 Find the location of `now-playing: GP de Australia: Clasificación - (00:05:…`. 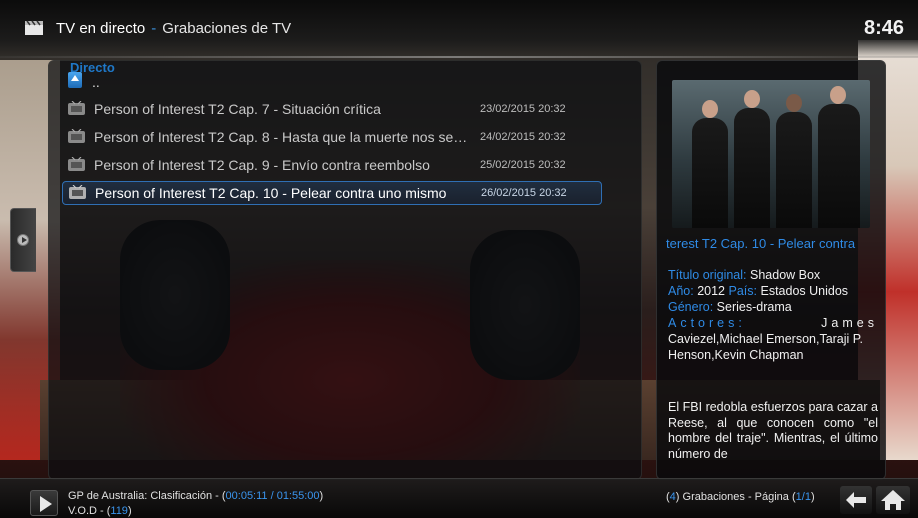

now-playing: GP de Australia: Clasificación - (00:05:… is located at coordinates (195, 496).